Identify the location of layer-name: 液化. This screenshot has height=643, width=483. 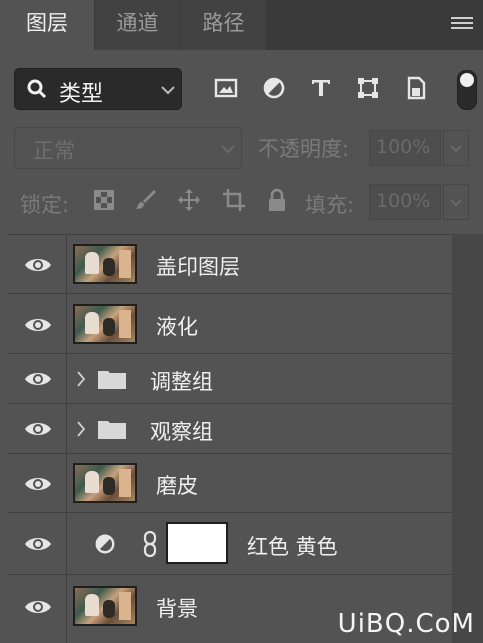
(177, 327).